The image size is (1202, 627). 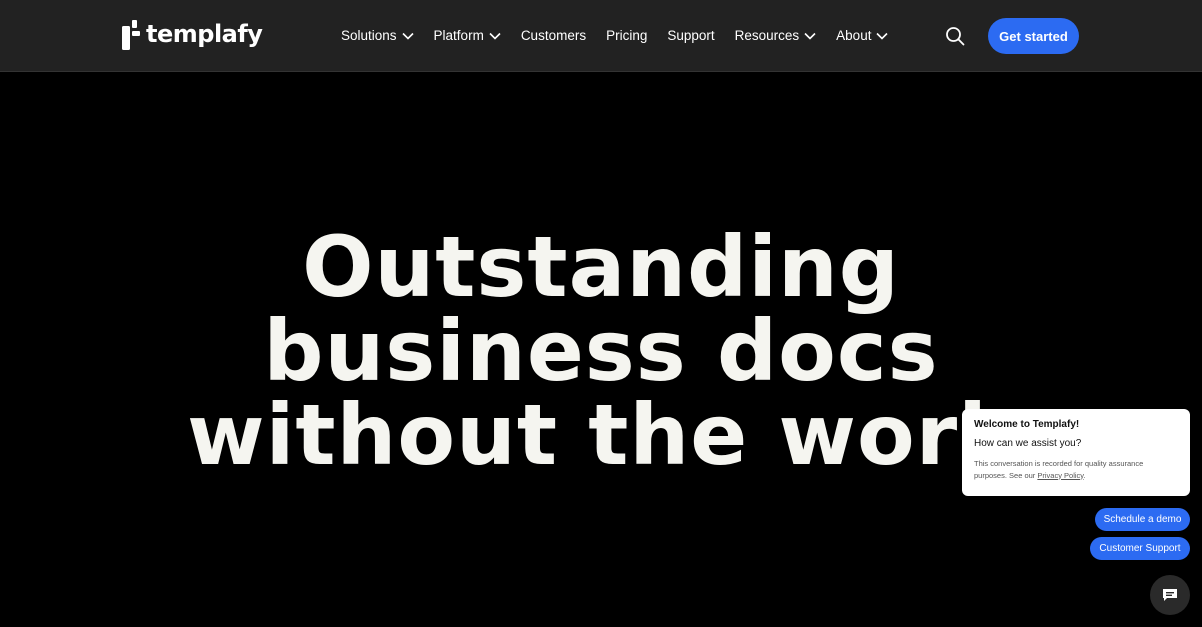 I want to click on nav-label: Pricing, so click(x=627, y=35).